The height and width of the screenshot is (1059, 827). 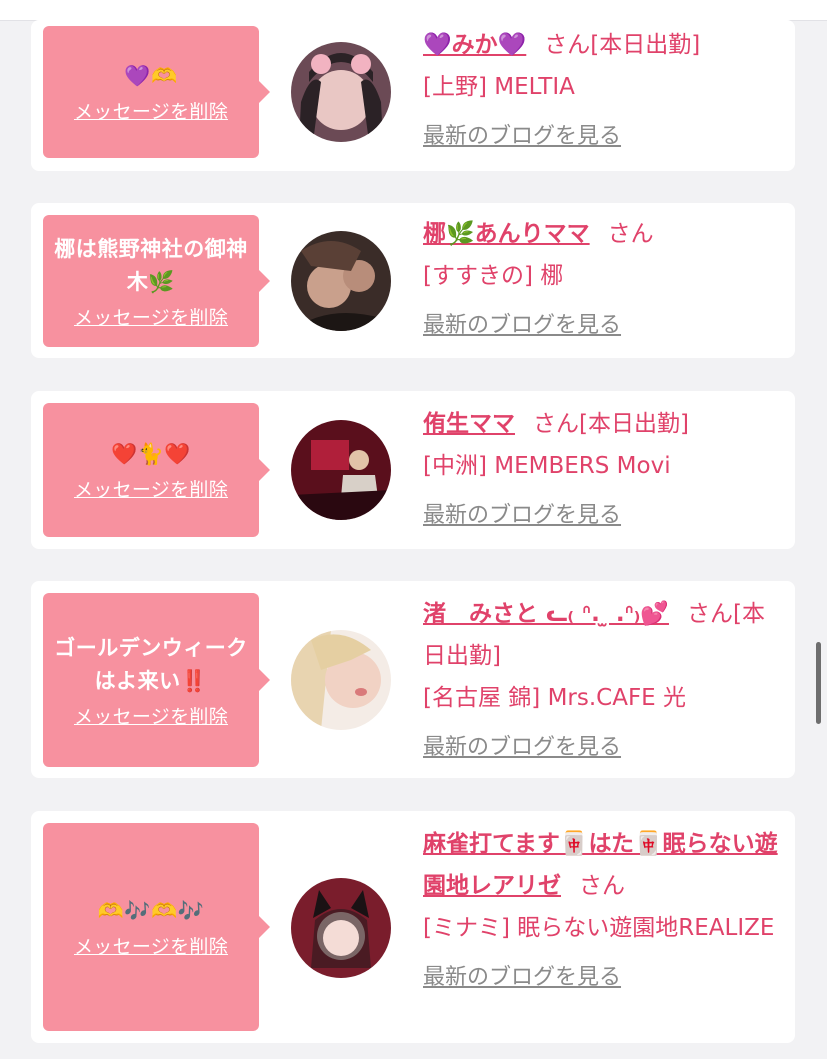 What do you see at coordinates (603, 280) in the screenshot?
I see `cast-info: 梛🌿あんりママ さん [すすきの] 梛 最新のブログを見る` at bounding box center [603, 280].